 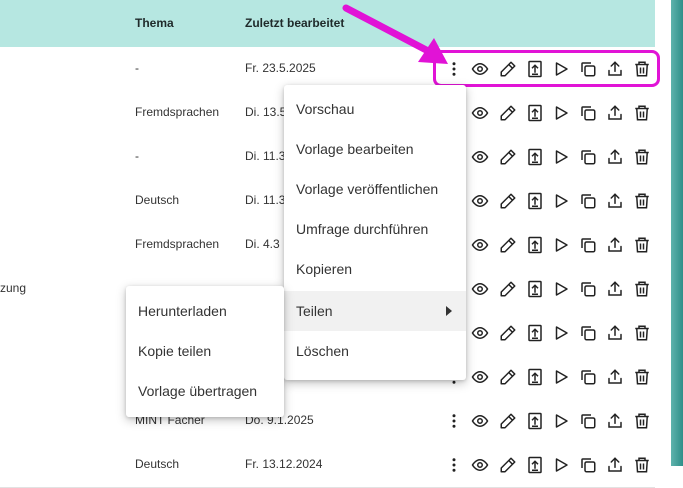 I want to click on menu-item-copy: Kopieren, so click(x=375, y=269).